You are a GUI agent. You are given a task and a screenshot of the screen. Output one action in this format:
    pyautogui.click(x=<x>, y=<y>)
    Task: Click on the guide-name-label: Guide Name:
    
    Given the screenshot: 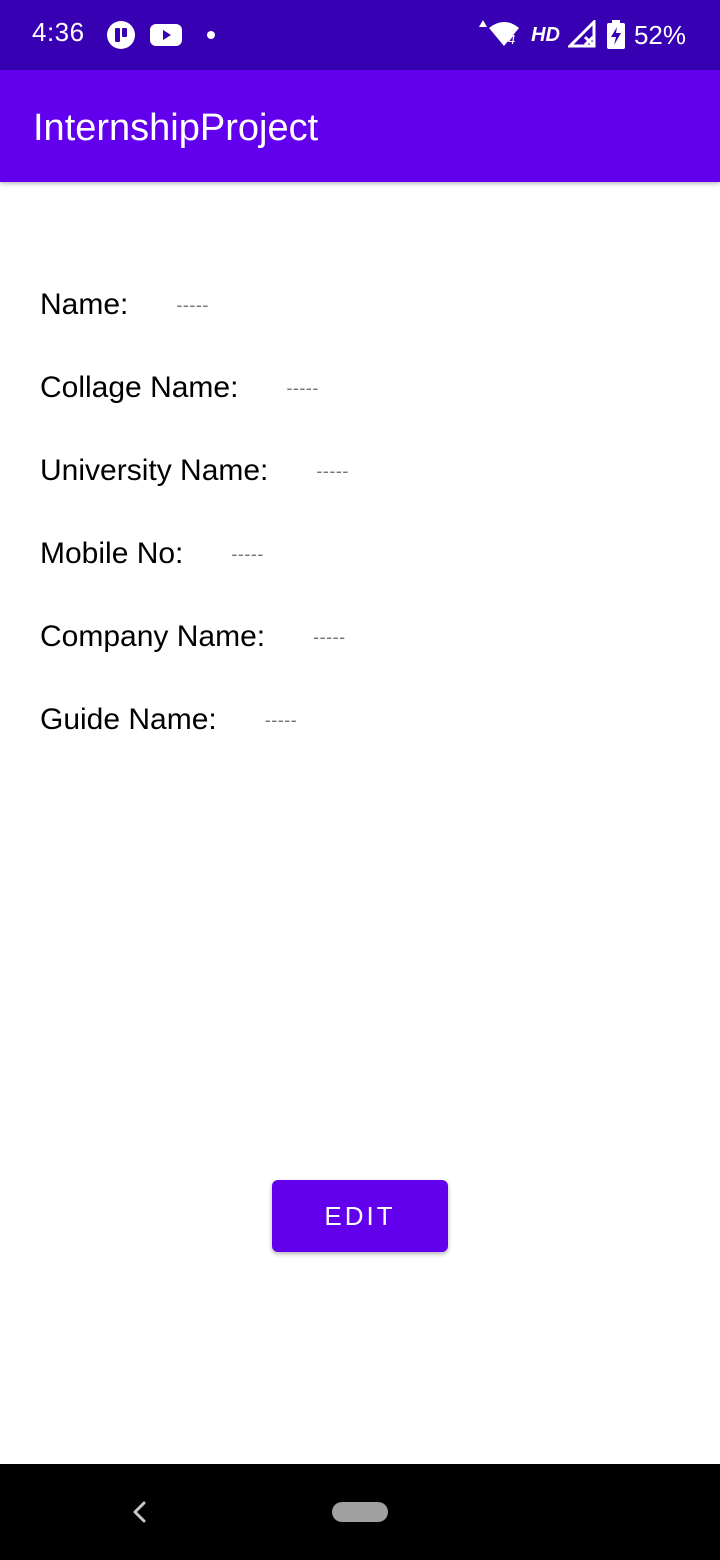 What is the action you would take?
    pyautogui.click(x=128, y=719)
    